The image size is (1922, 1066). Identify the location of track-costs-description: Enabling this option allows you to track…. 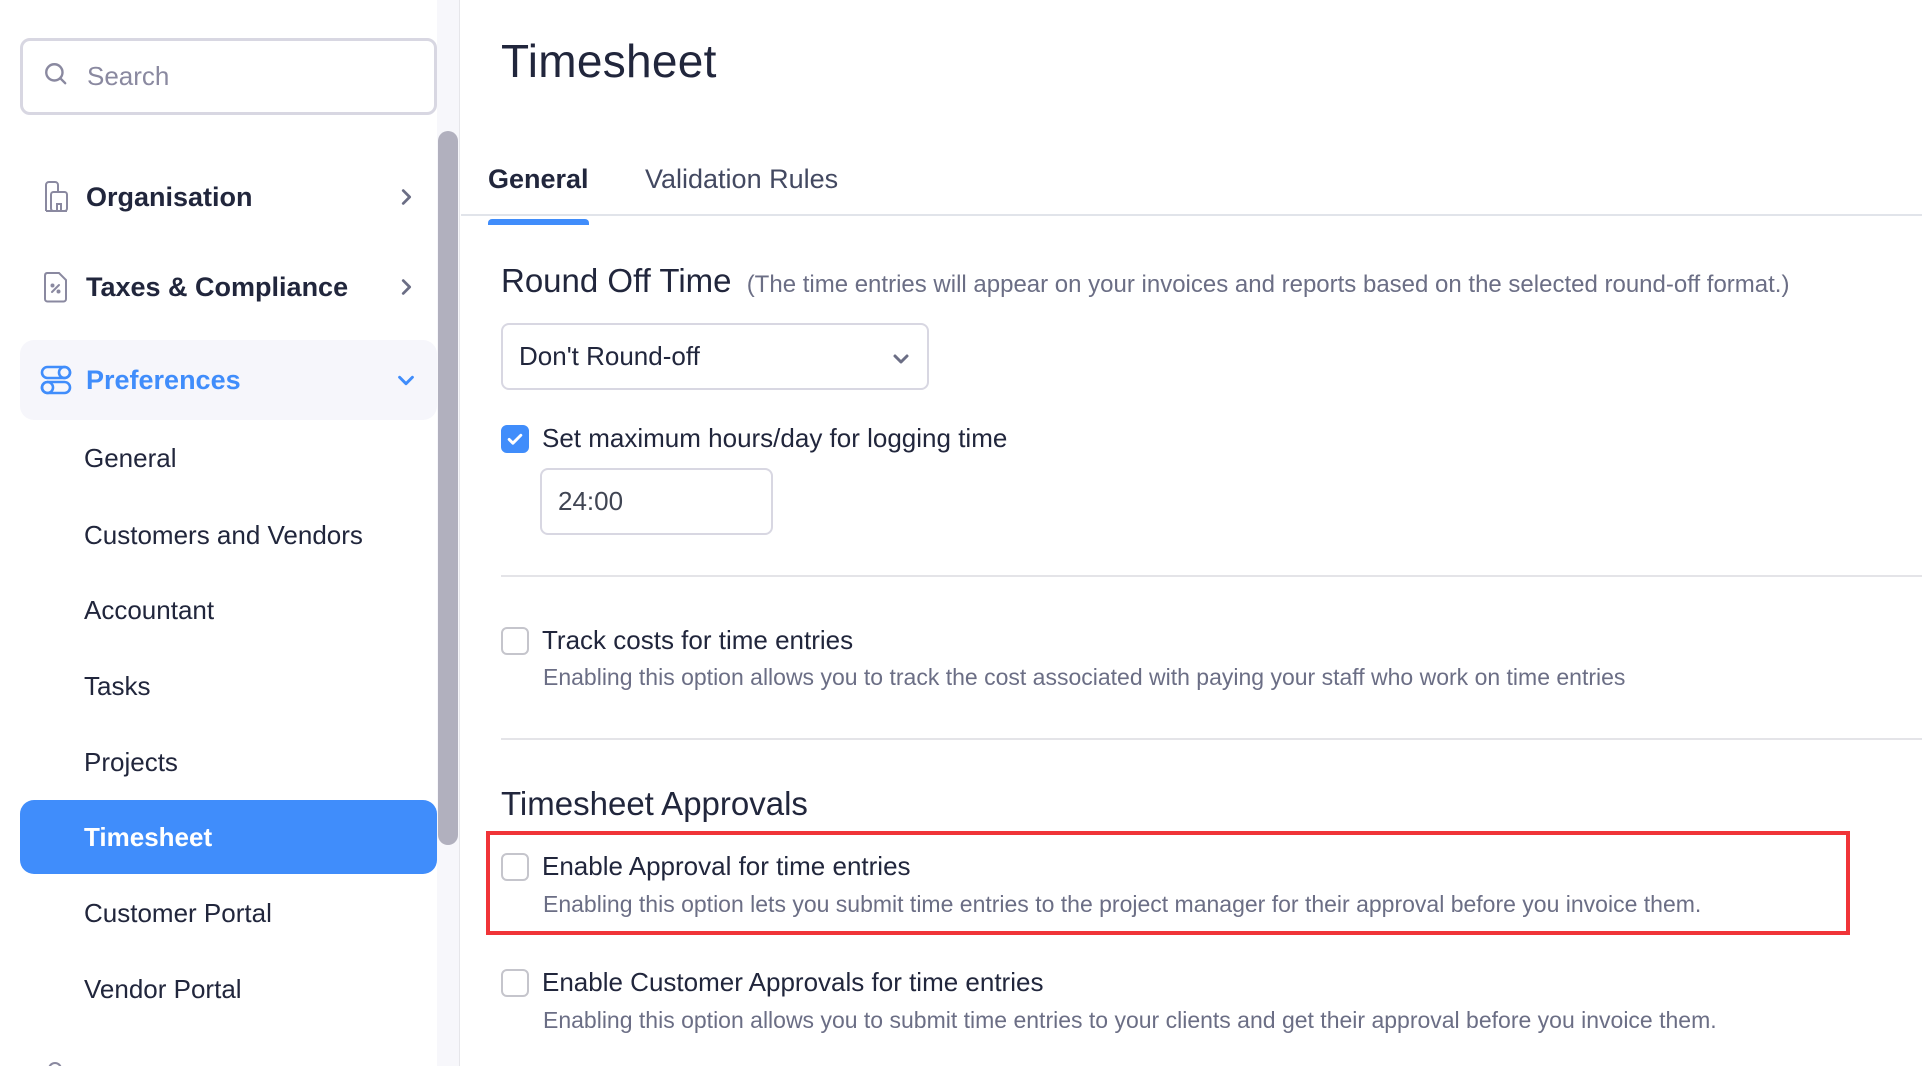
(1084, 677).